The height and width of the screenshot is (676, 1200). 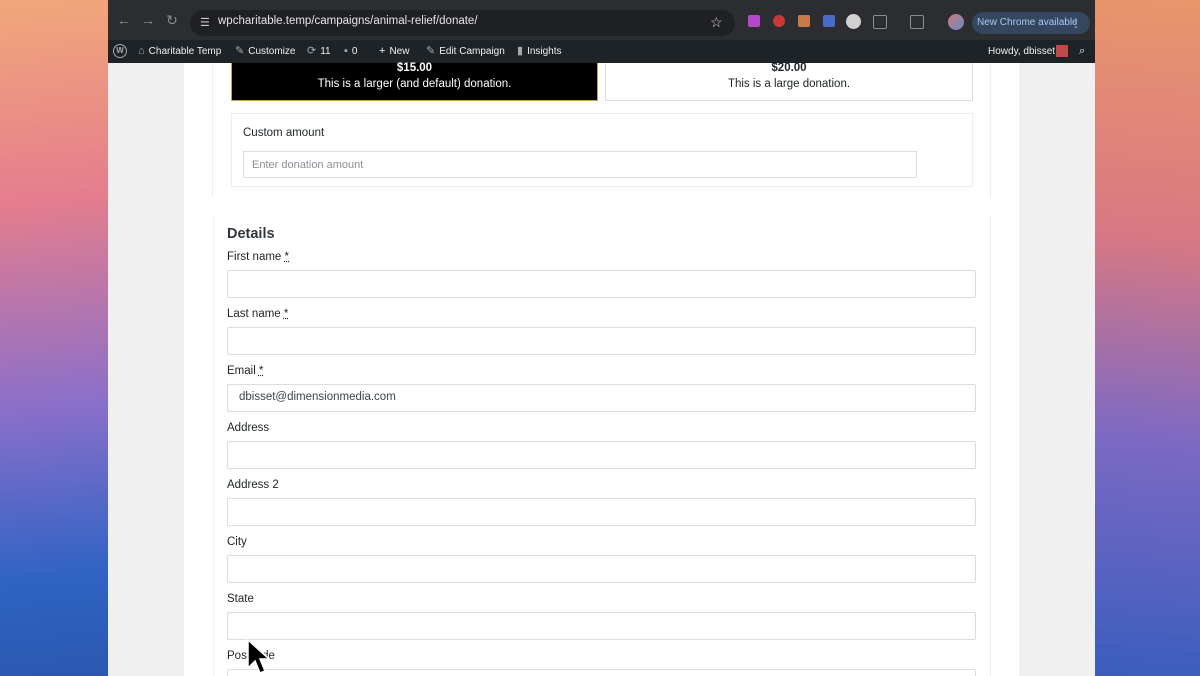 I want to click on email-label: Email *, so click(x=245, y=371).